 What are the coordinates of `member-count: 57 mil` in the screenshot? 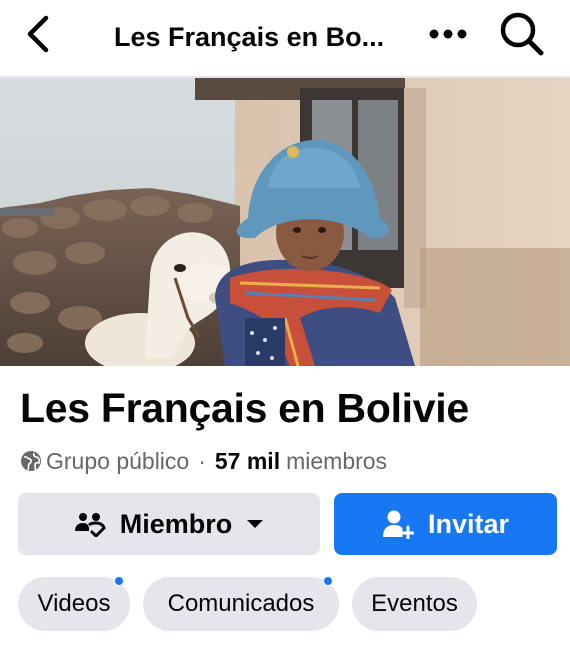 It's located at (247, 461).